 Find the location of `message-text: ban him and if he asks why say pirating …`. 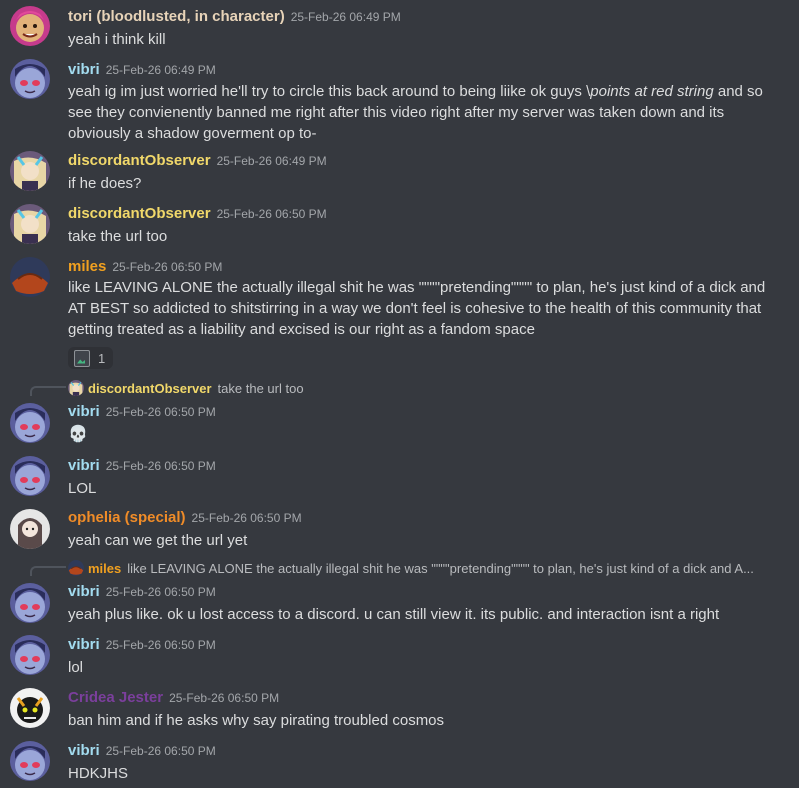

message-text: ban him and if he asks why say pirating … is located at coordinates (256, 720).